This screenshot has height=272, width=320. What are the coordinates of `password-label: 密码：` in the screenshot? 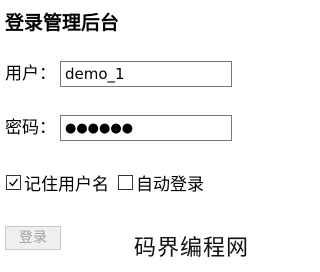 It's located at (30, 128).